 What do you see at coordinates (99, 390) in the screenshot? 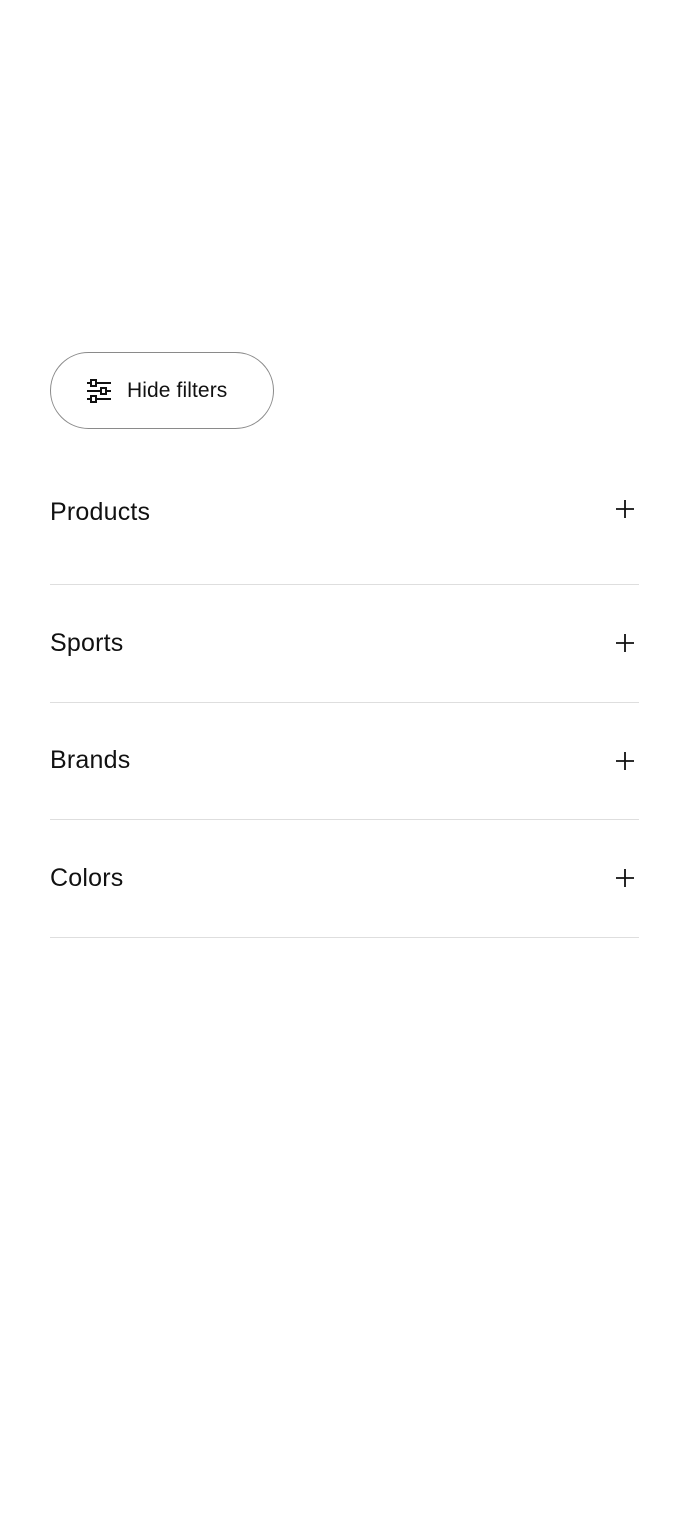
I see `sliders-icon` at bounding box center [99, 390].